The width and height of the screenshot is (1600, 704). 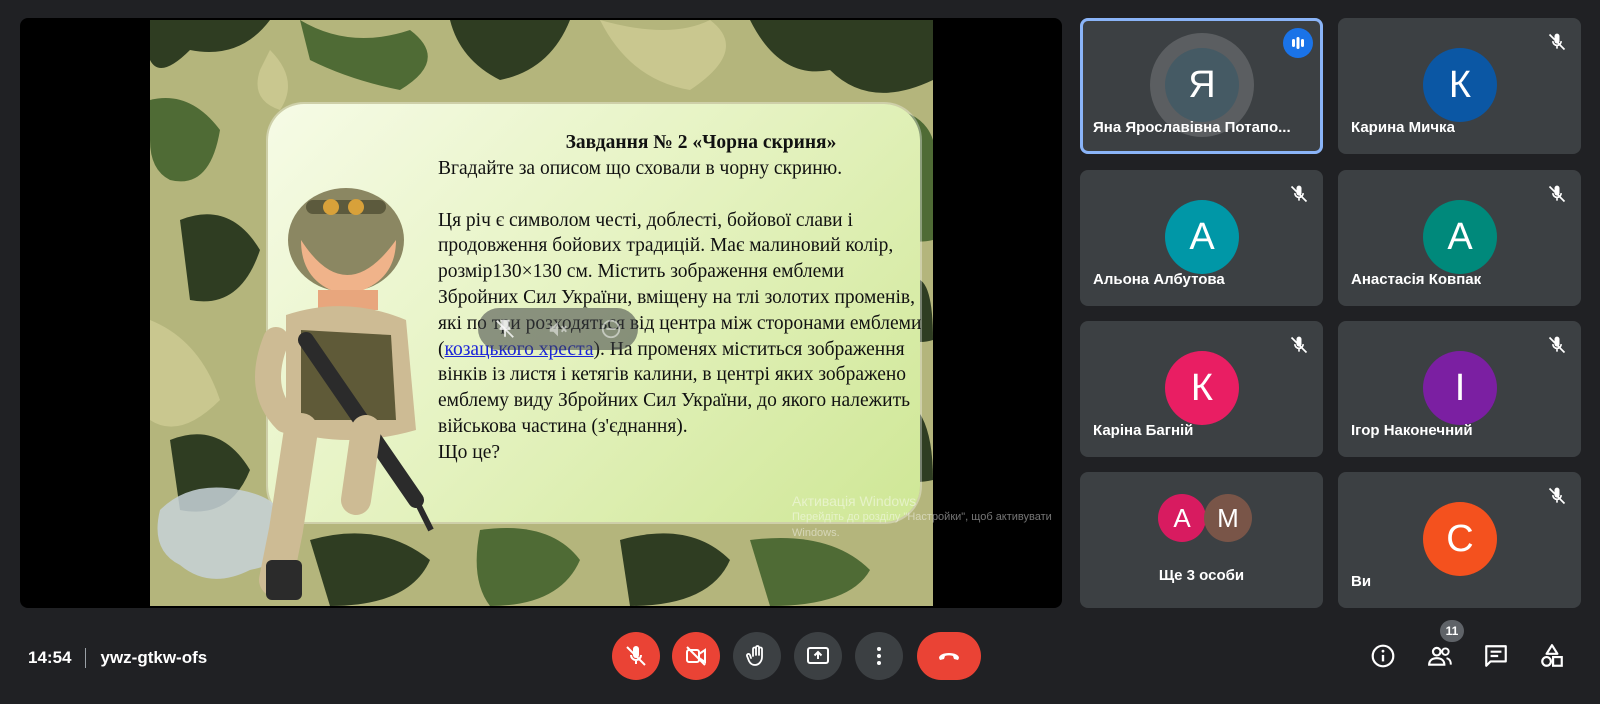 I want to click on present-screen-icon, so click(x=818, y=655).